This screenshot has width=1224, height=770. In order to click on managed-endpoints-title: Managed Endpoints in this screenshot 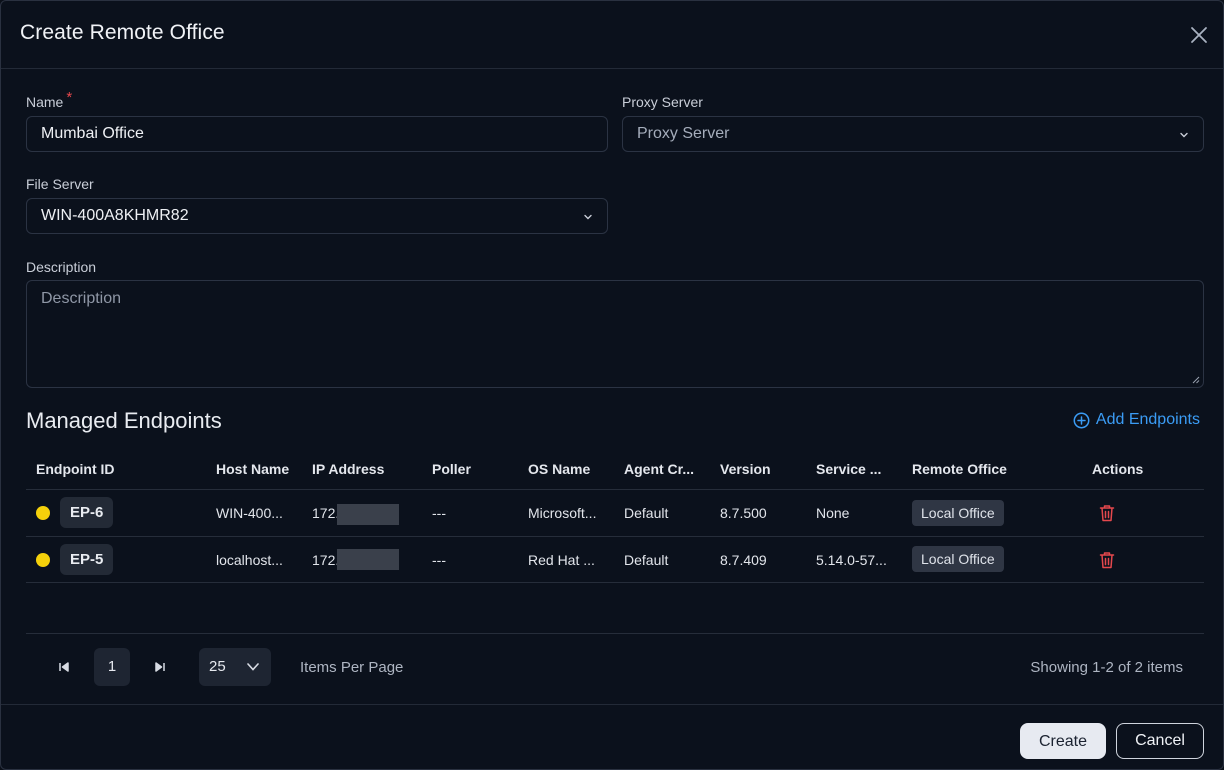, I will do `click(124, 420)`.